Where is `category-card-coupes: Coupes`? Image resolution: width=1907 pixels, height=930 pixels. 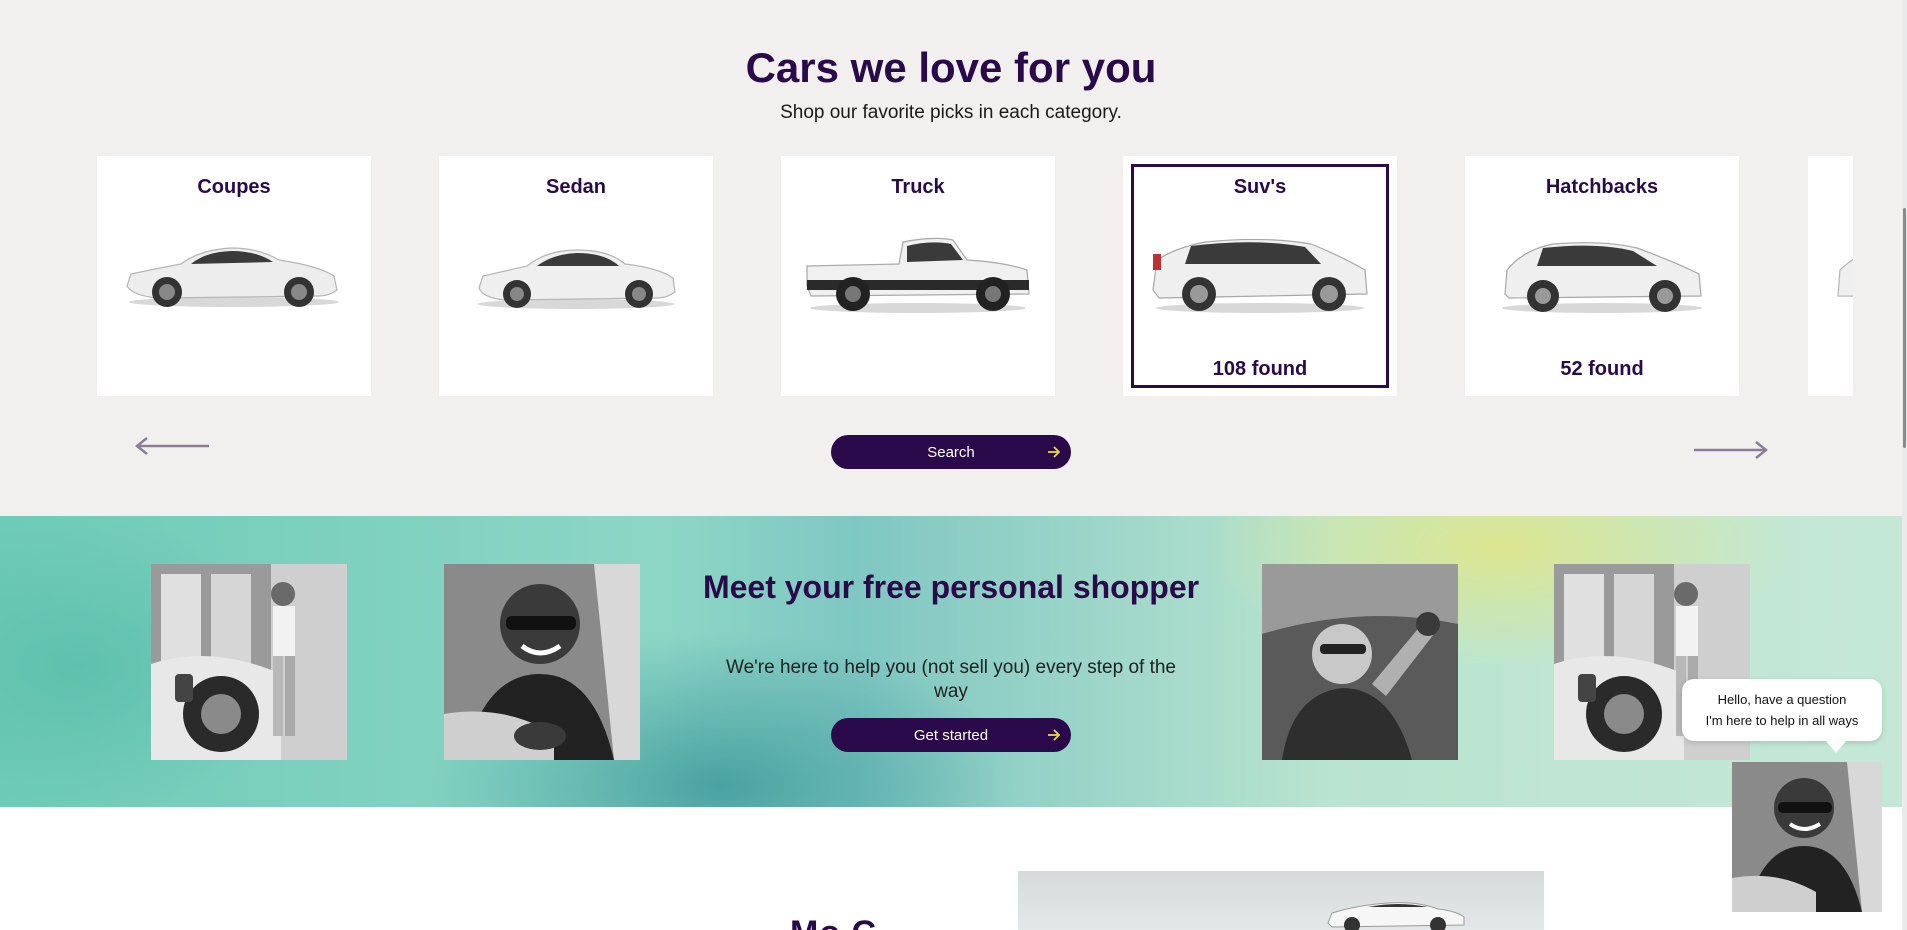
category-card-coupes: Coupes is located at coordinates (234, 276).